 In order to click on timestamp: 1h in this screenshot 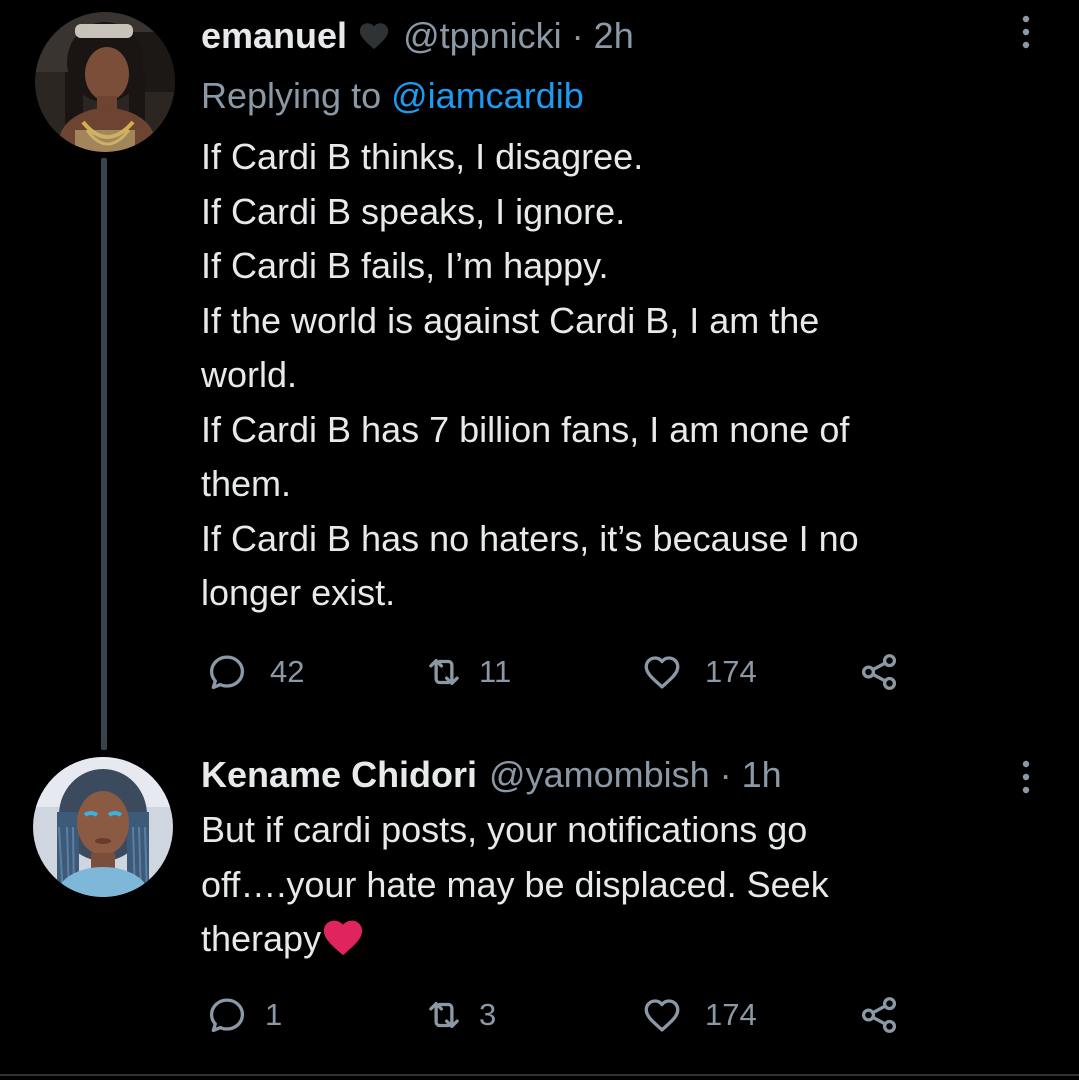, I will do `click(762, 775)`.